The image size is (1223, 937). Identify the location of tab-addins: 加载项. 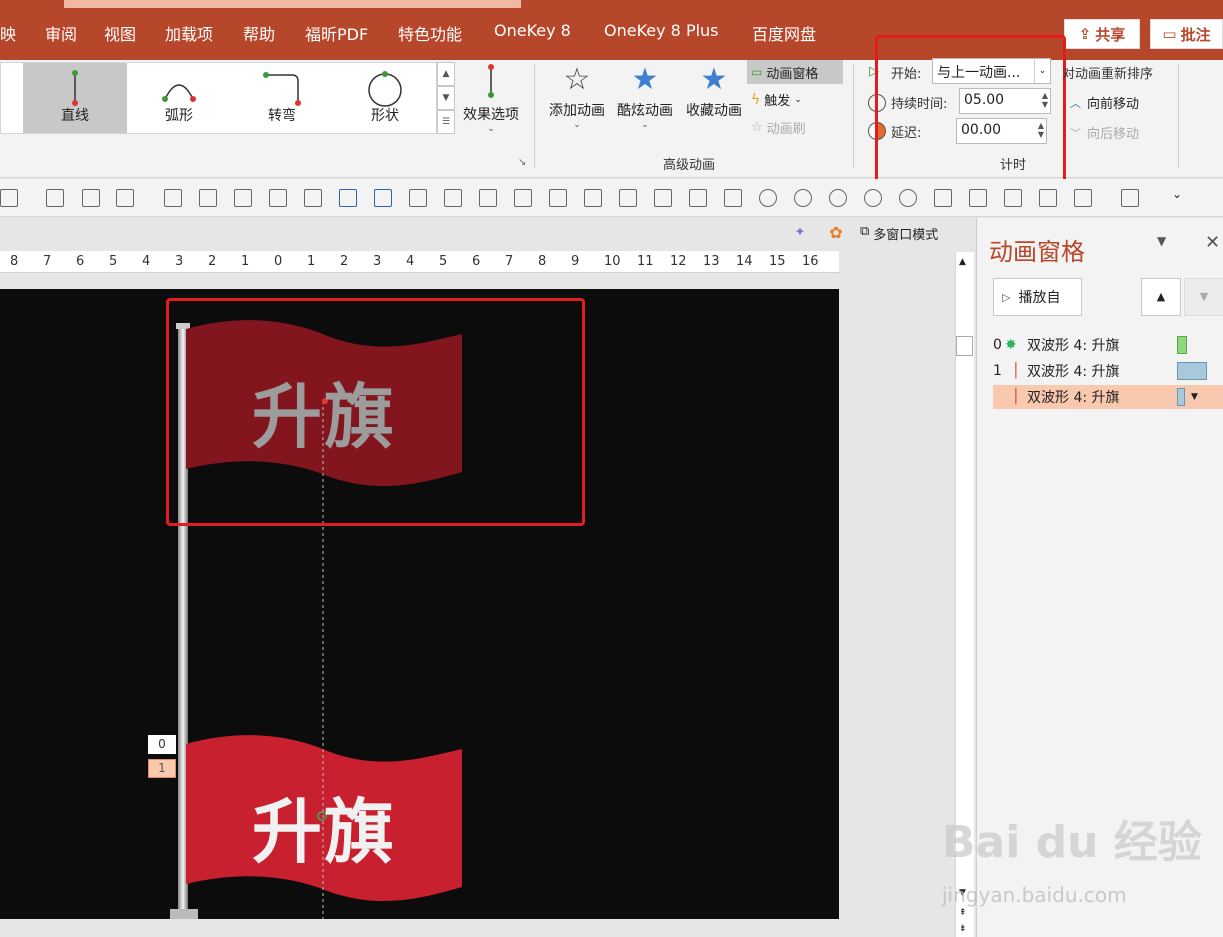
(189, 33).